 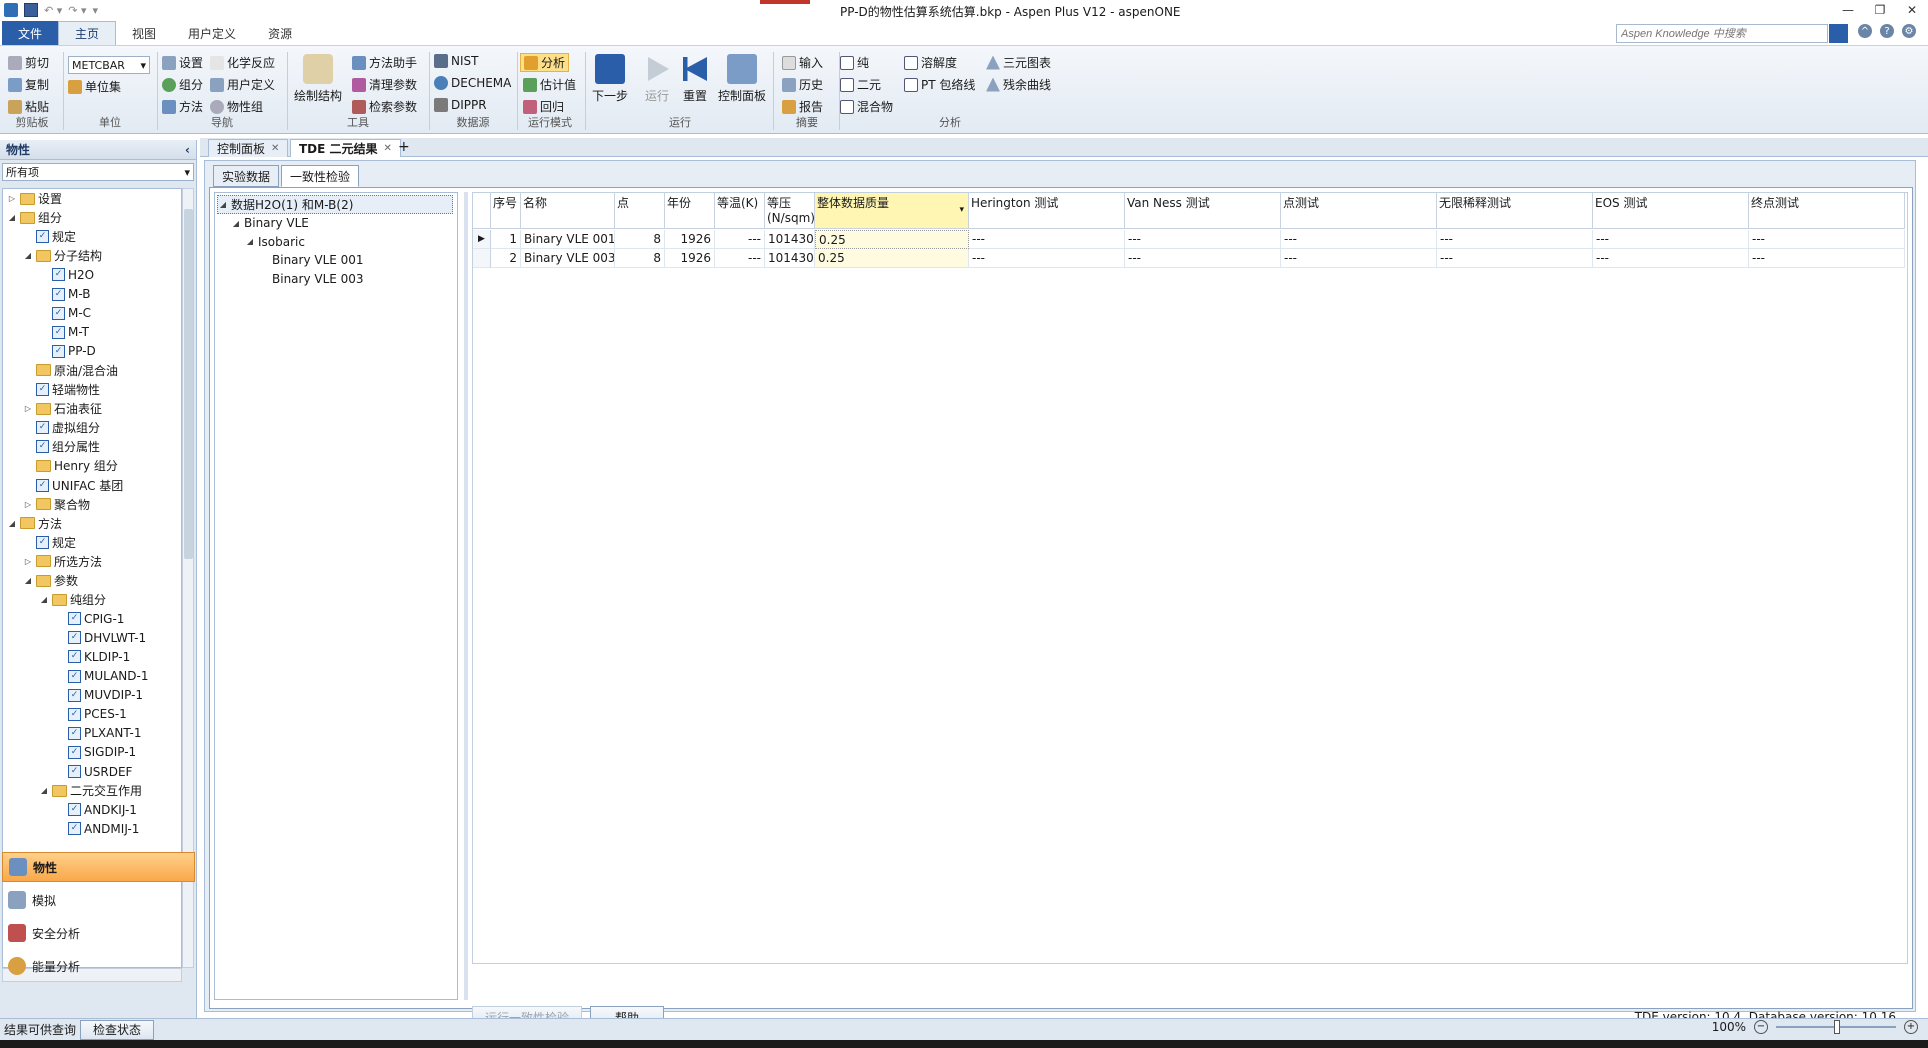 I want to click on column-header: 点测试, so click(x=1359, y=211).